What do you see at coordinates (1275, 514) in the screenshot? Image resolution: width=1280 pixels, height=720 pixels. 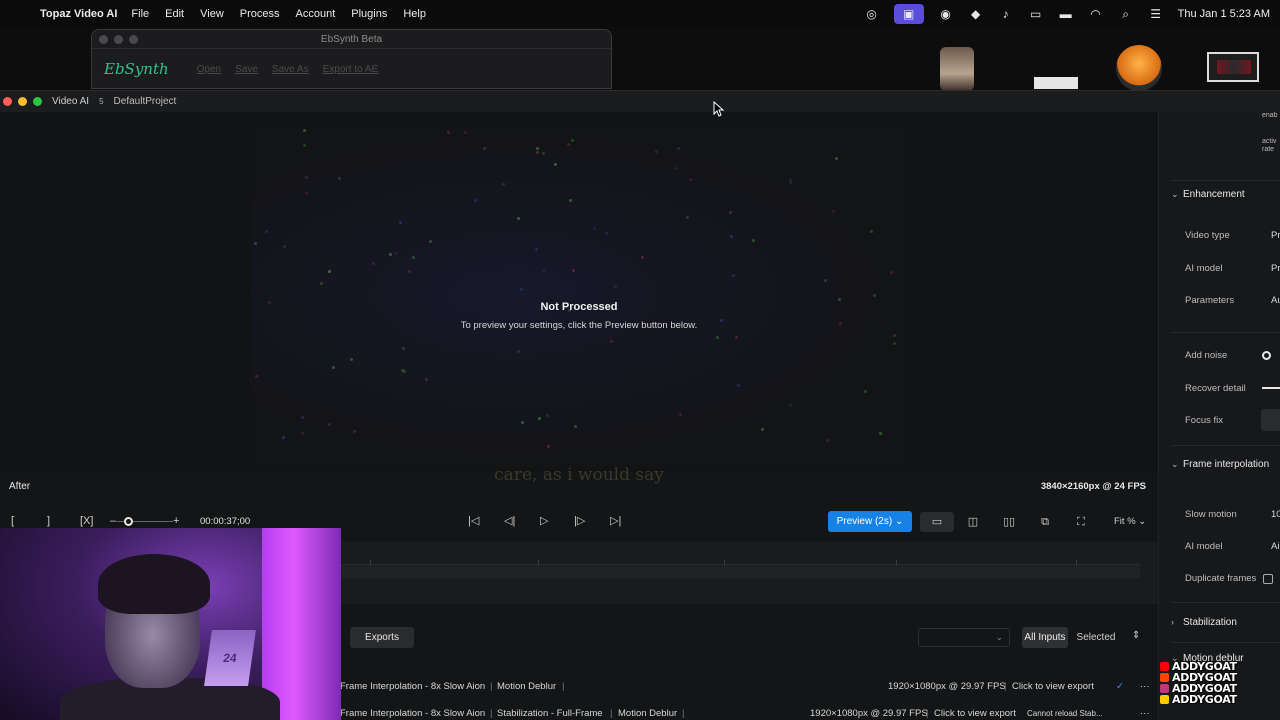 I see `slow-motion-select: 10` at bounding box center [1275, 514].